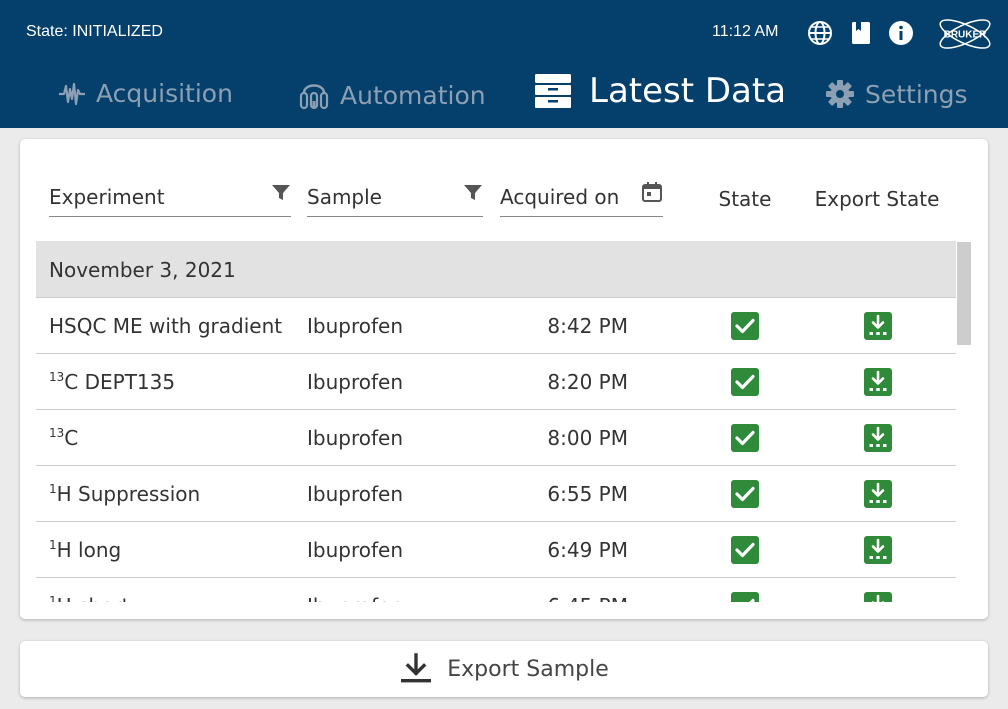 This screenshot has height=709, width=1008. Describe the element at coordinates (553, 91) in the screenshot. I see `archive-box-icon` at that location.